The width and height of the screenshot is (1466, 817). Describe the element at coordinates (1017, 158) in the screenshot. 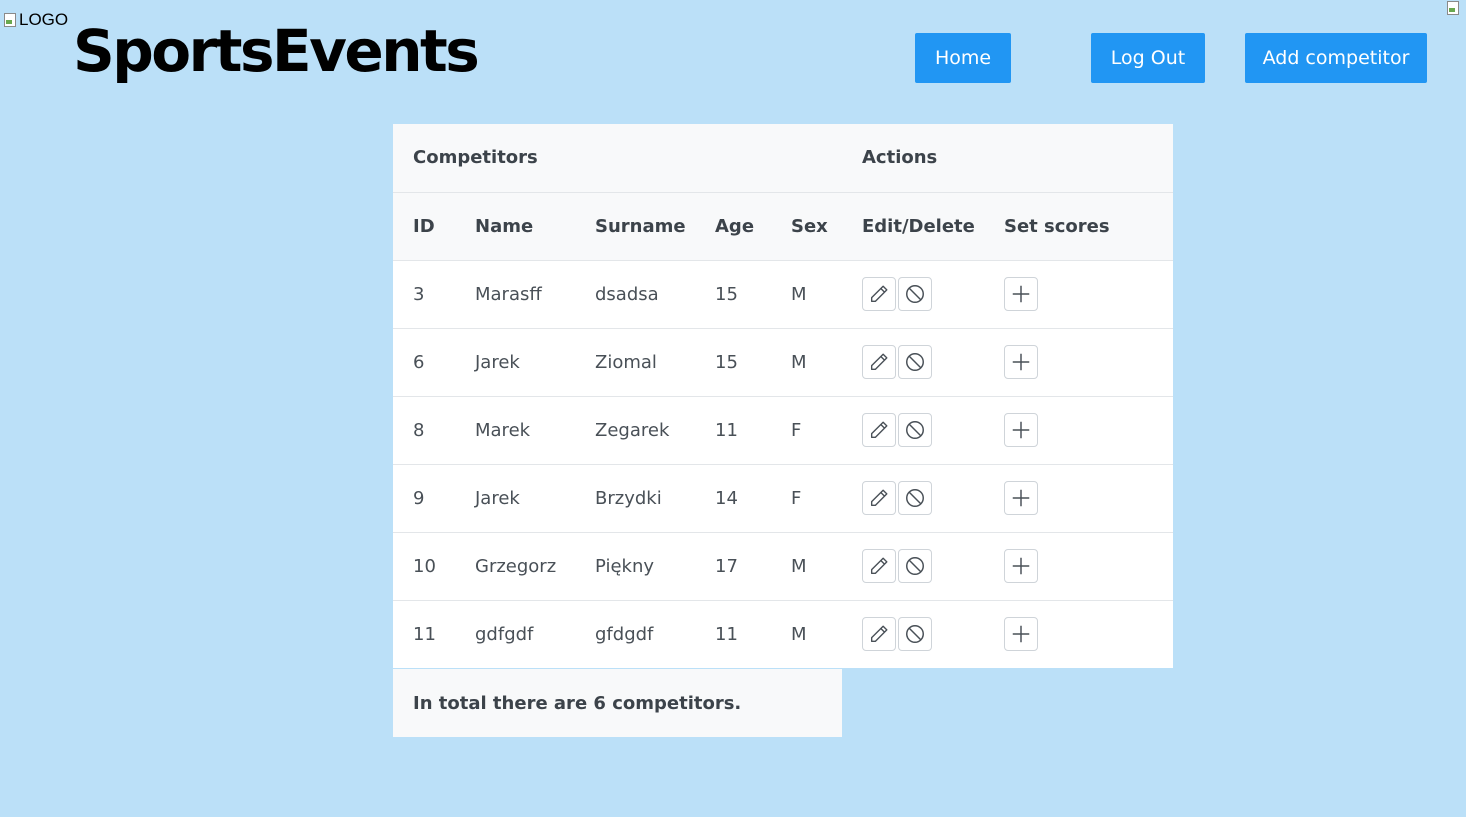

I see `actions-group-header: Actions` at that location.